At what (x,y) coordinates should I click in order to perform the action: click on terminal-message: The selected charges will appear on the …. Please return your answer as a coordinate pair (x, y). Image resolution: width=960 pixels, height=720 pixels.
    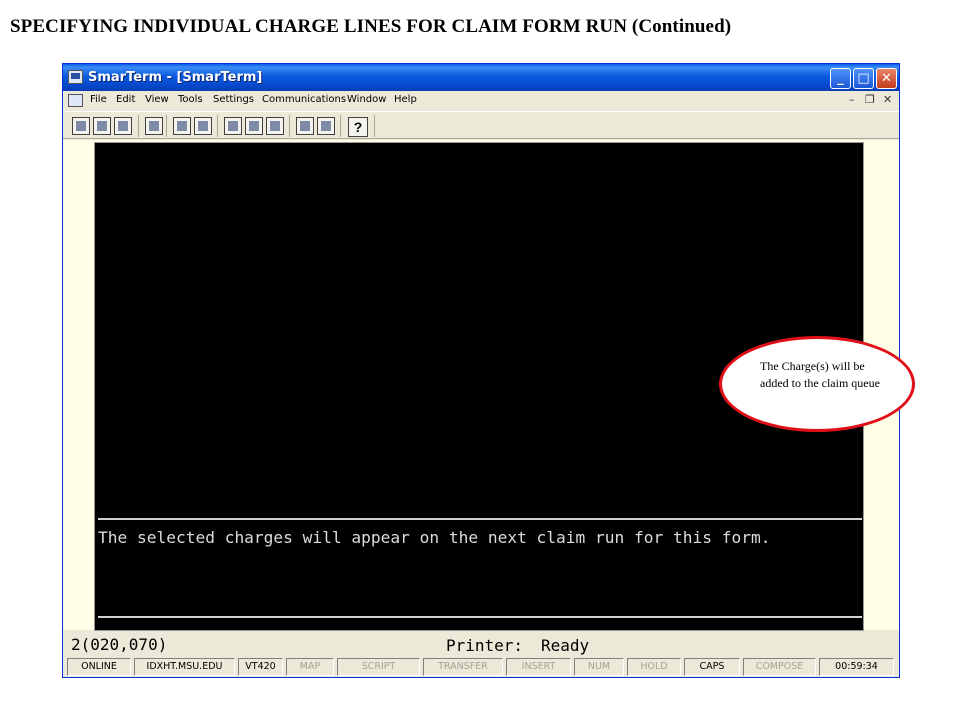
    Looking at the image, I should click on (434, 537).